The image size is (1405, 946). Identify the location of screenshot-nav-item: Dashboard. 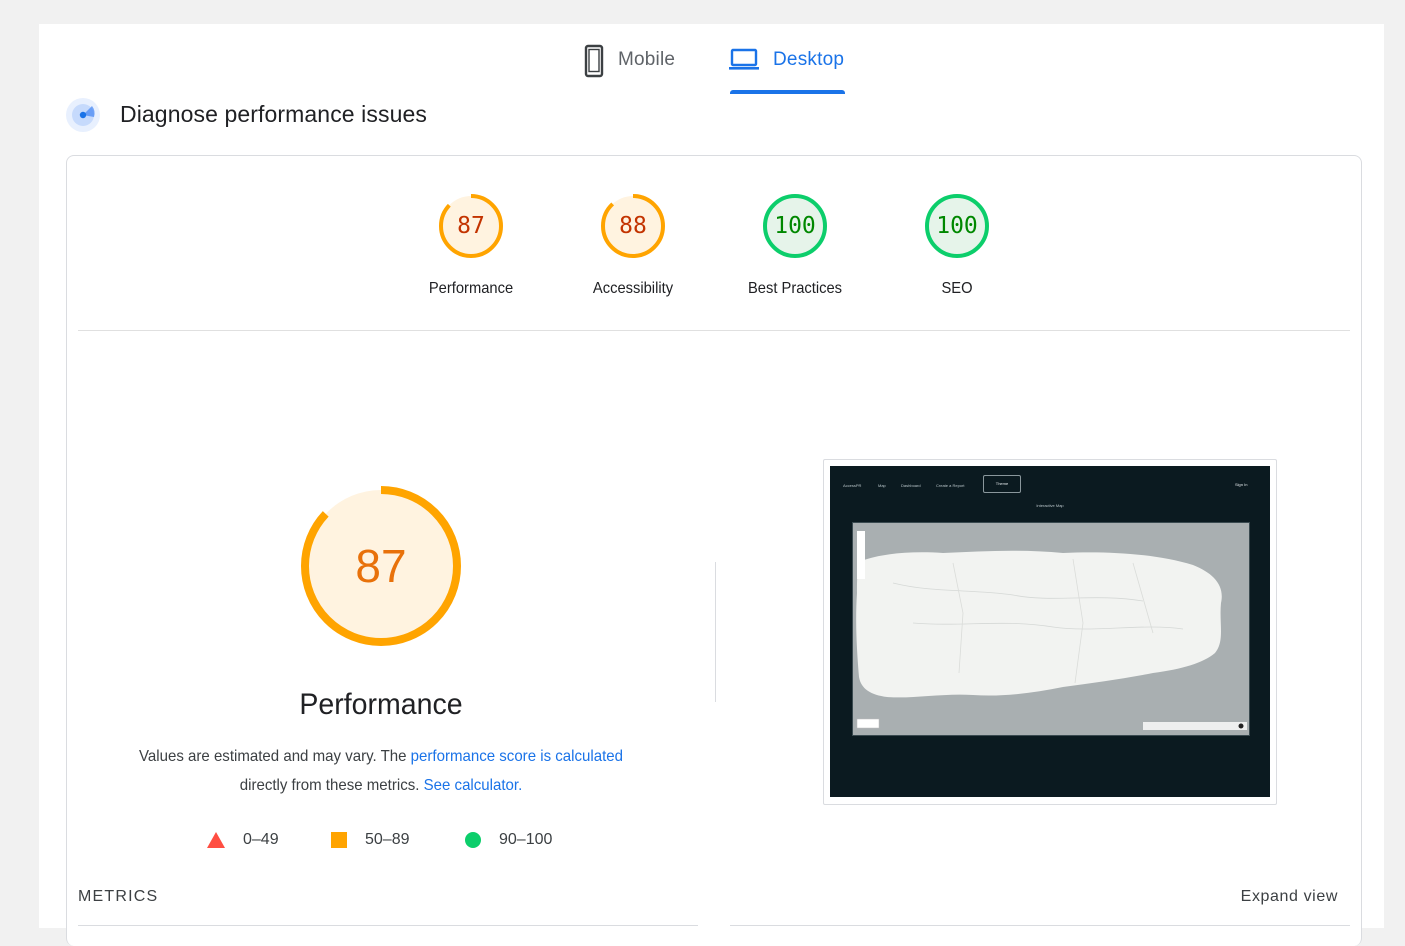
(911, 485).